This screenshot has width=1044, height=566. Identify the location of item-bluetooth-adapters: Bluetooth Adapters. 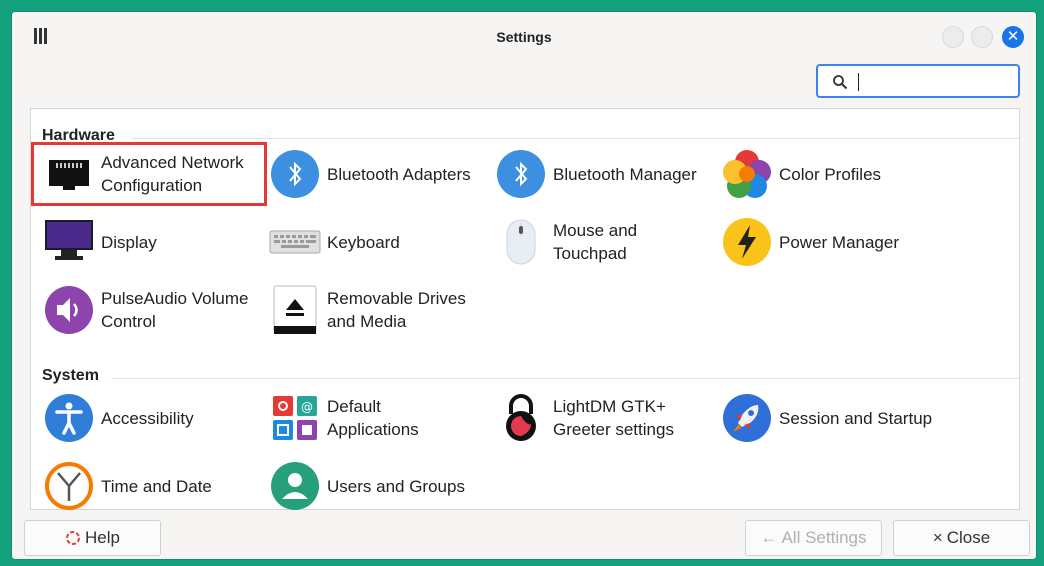
(381, 174).